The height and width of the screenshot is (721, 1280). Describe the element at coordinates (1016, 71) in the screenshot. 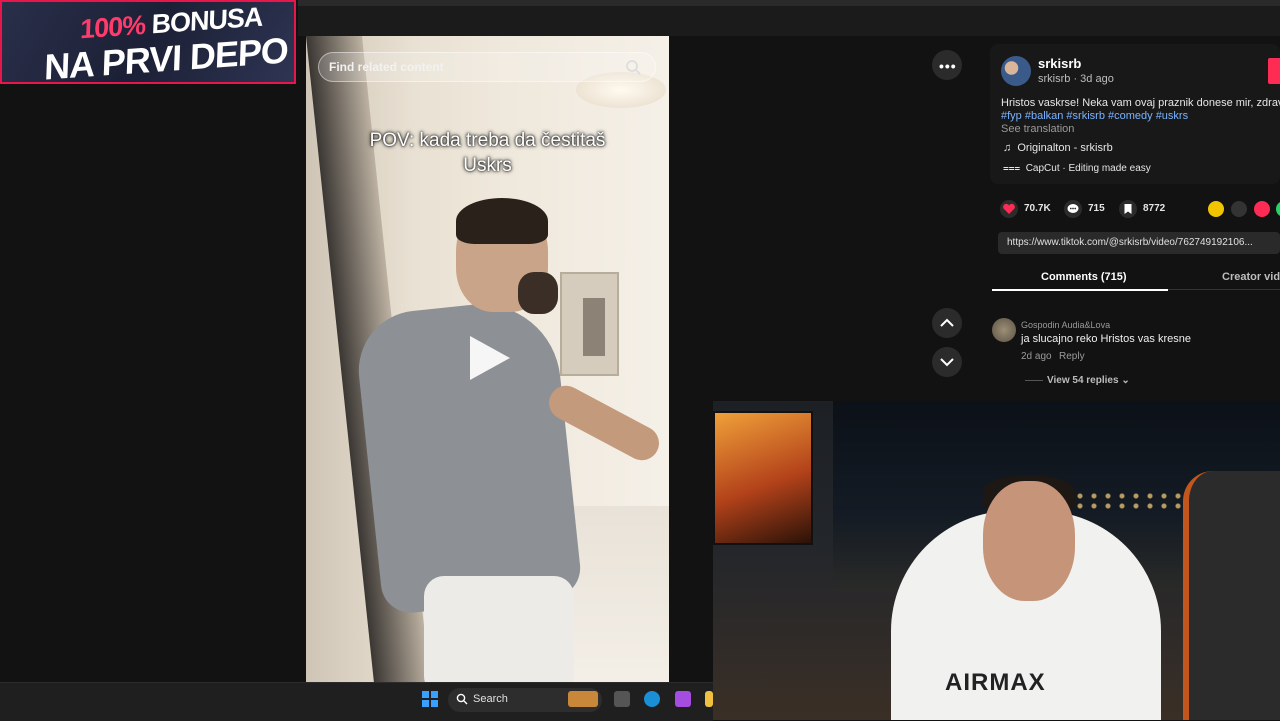

I see `author-avatar` at that location.